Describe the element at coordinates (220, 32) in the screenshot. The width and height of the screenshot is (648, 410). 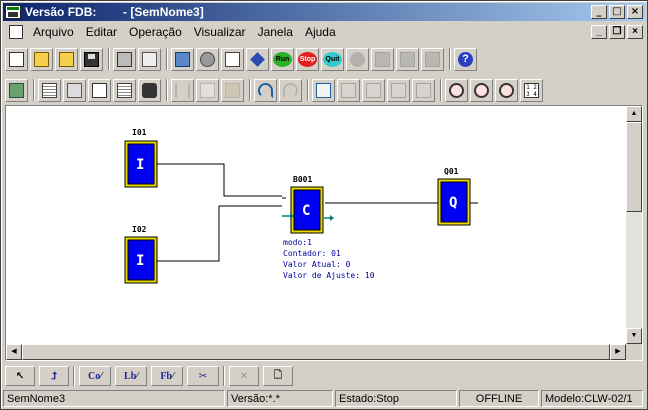
I see `menu-visualizar: Visualizar` at that location.